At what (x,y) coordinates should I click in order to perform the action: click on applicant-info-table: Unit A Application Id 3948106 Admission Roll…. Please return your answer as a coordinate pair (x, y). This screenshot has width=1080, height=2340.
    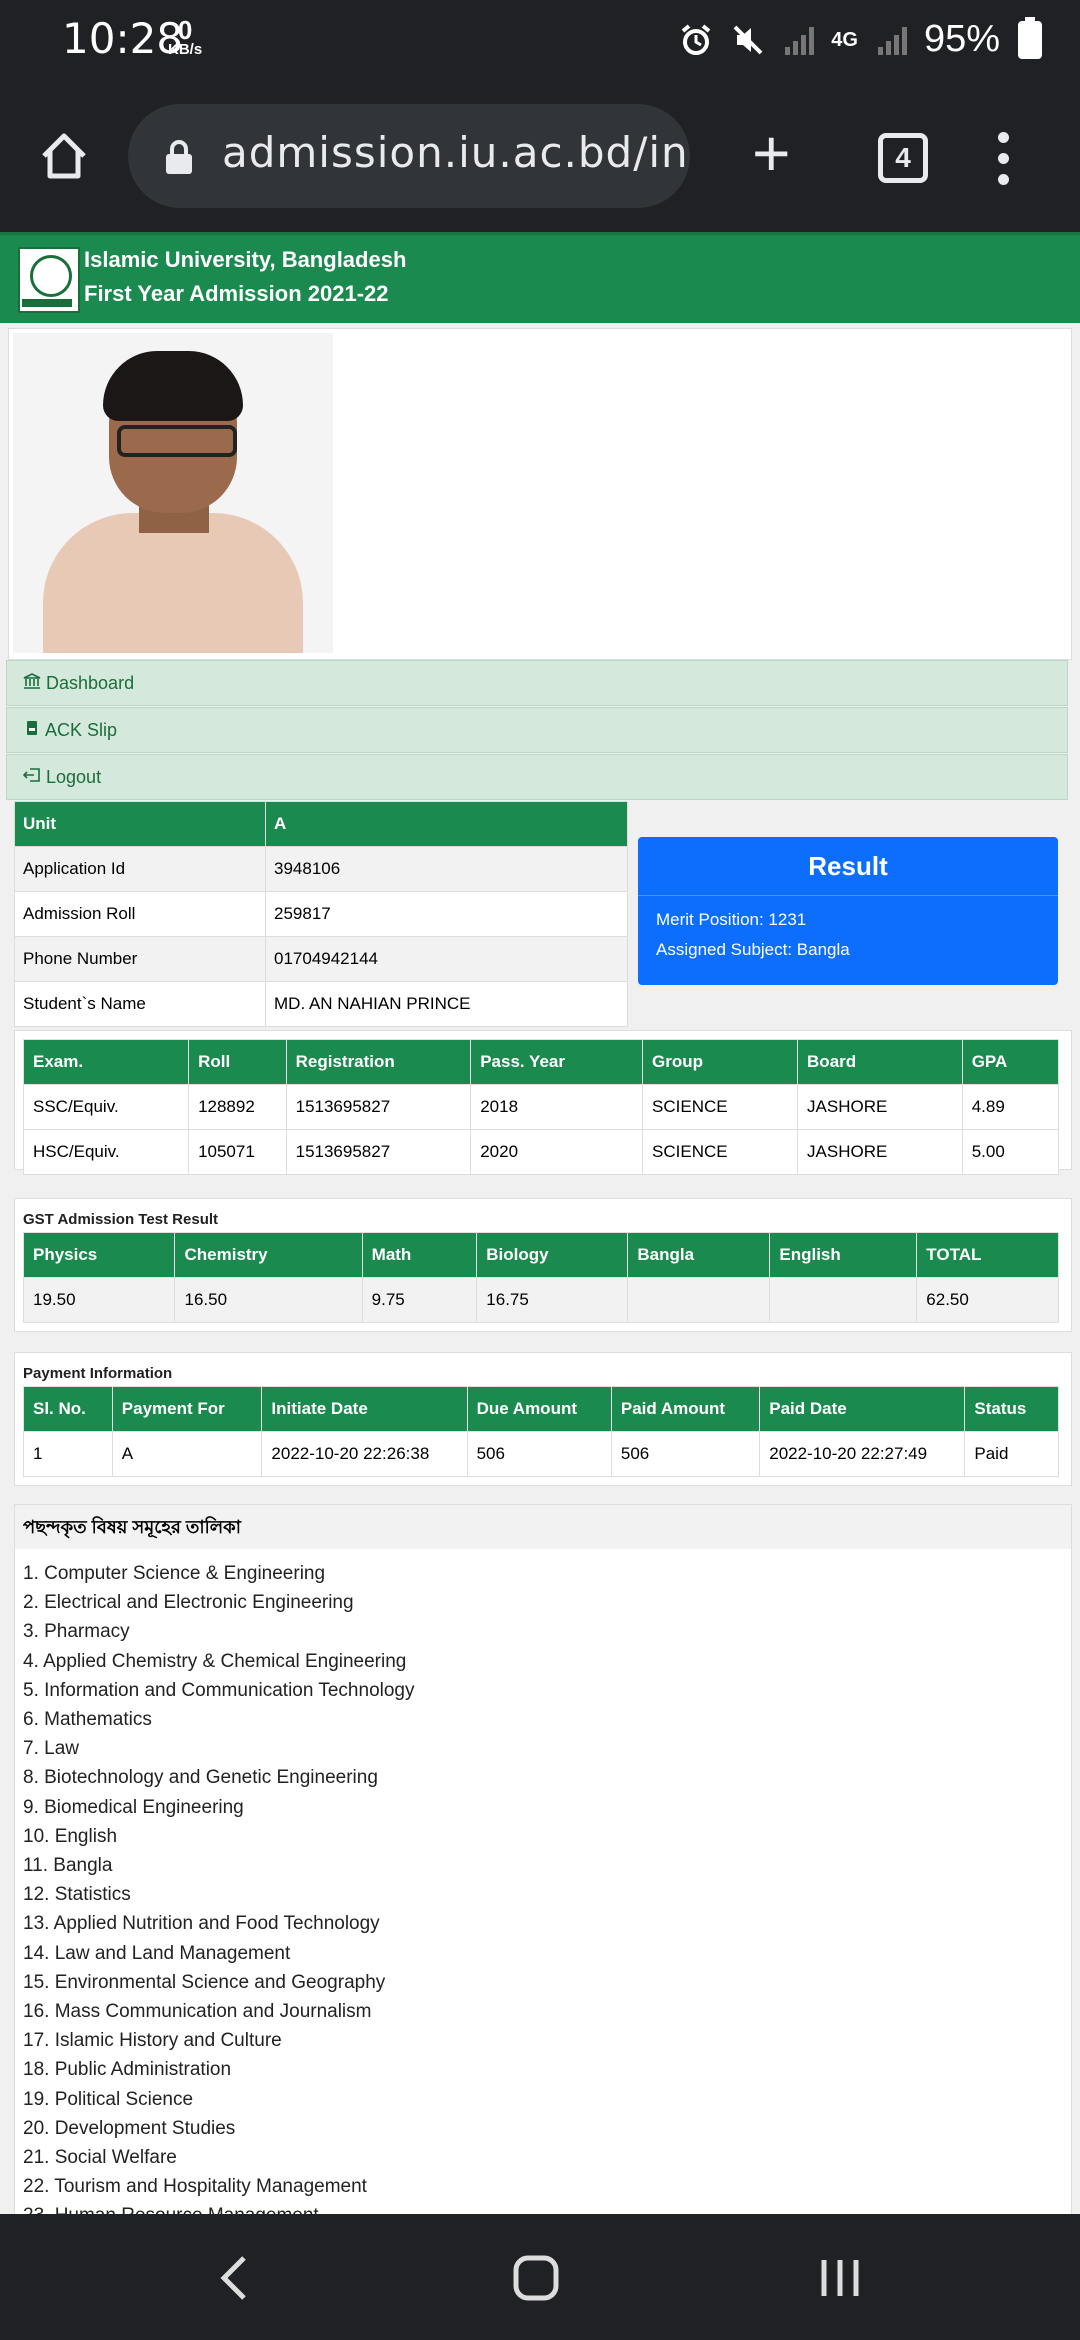
    Looking at the image, I should click on (321, 914).